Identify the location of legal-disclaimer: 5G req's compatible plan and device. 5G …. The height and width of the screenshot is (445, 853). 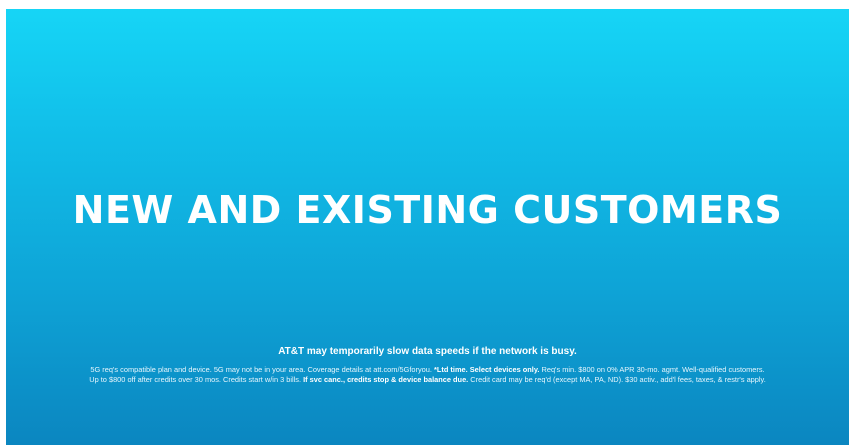
(427, 375).